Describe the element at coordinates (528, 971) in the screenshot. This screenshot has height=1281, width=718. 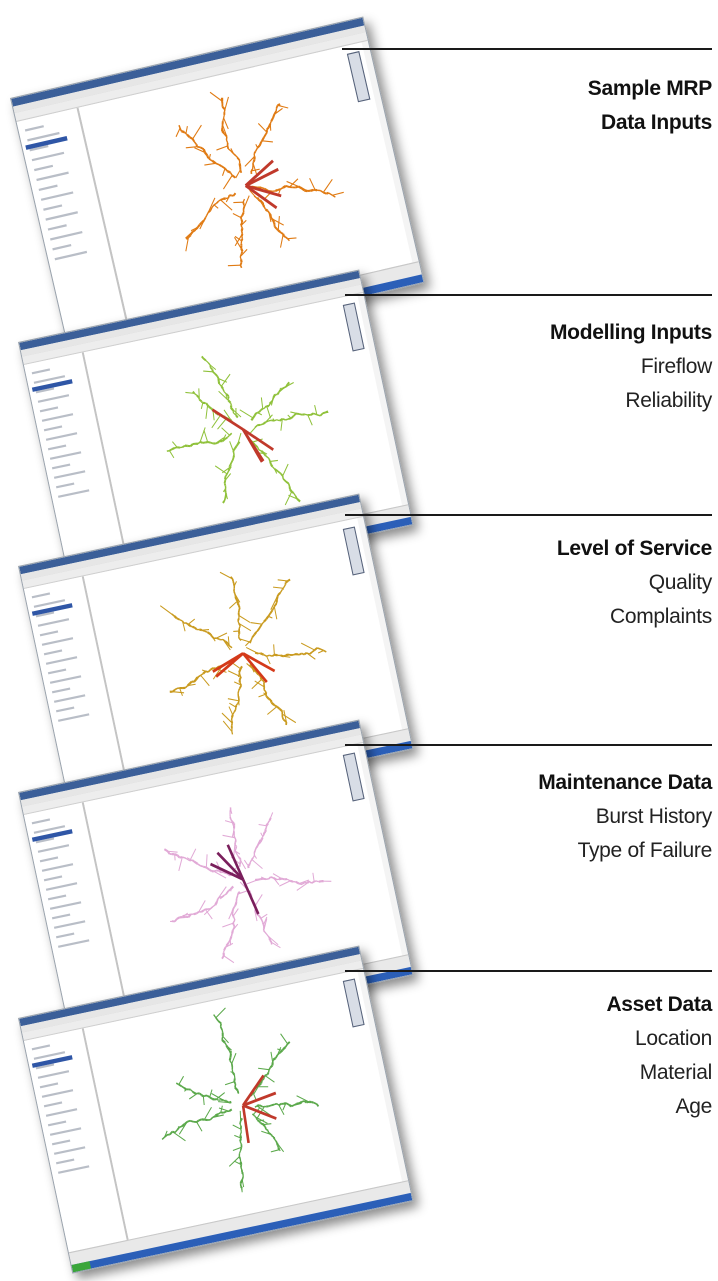
I see `connector-line-asset` at that location.